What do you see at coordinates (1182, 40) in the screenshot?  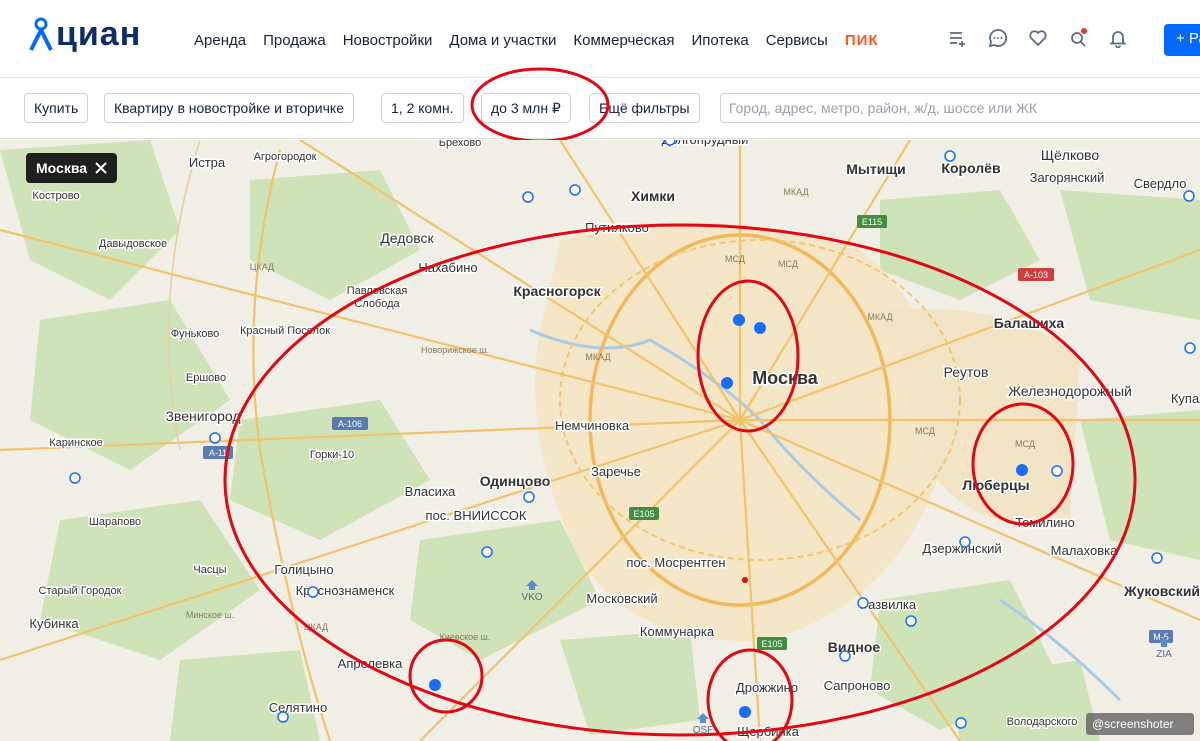 I see `add-listing-button: + Ра` at bounding box center [1182, 40].